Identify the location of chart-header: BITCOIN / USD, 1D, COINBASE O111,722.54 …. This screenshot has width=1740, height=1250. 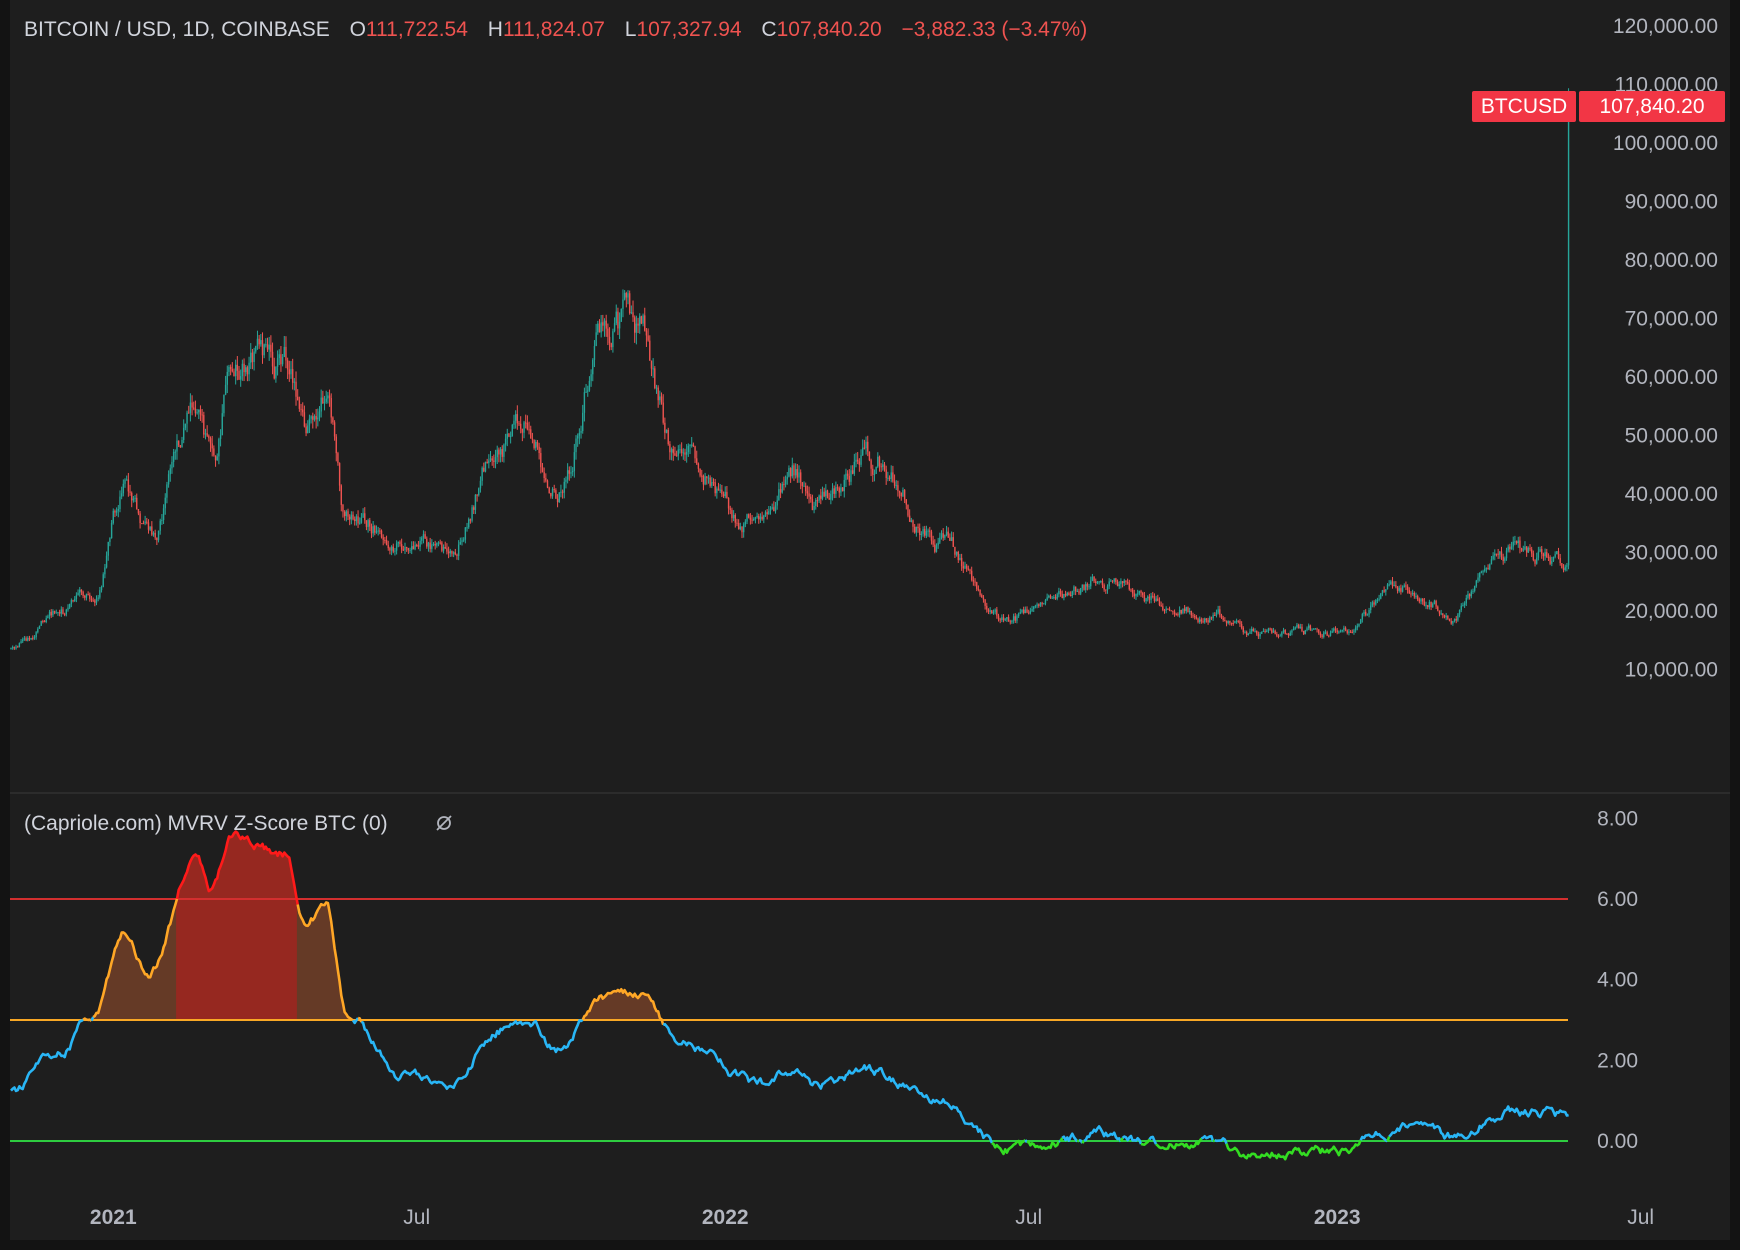
(555, 29).